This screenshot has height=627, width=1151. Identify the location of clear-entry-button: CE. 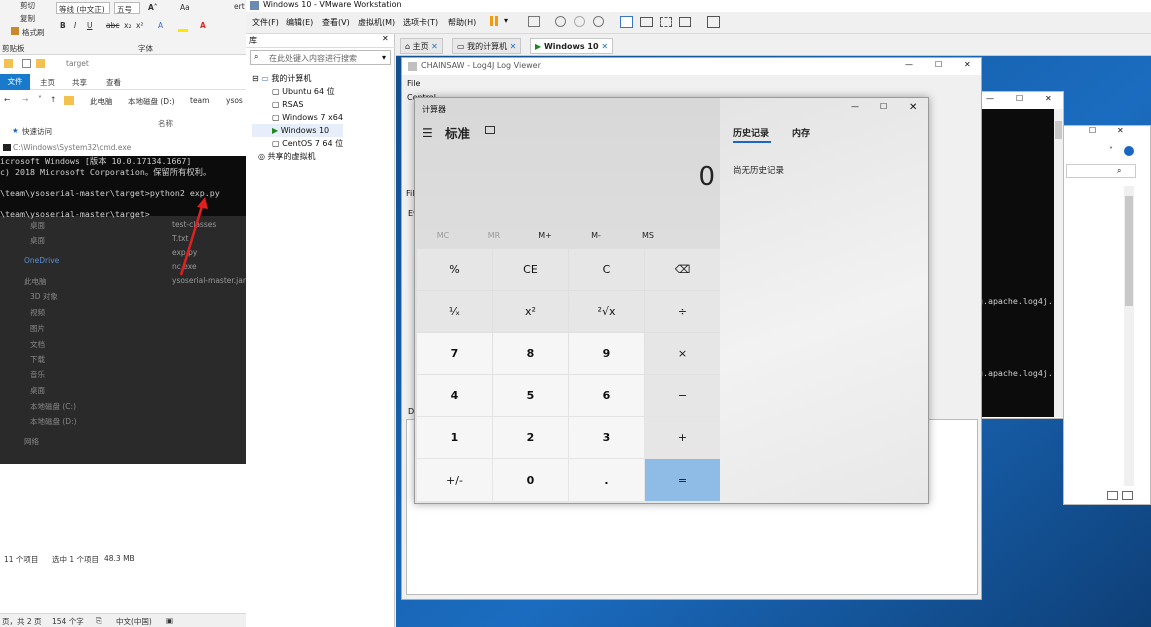
(530, 269).